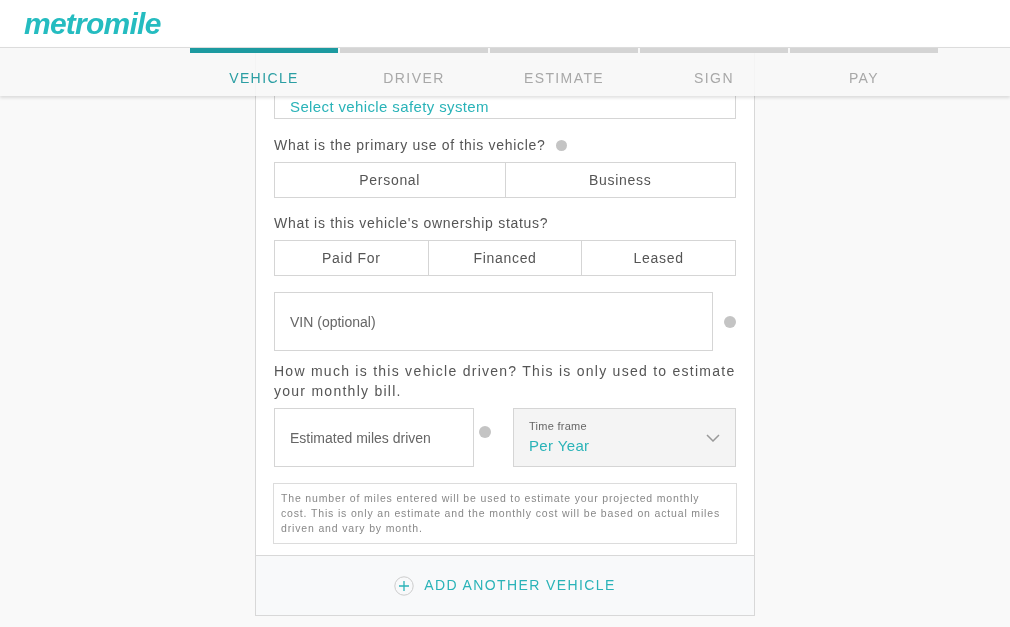  What do you see at coordinates (620, 180) in the screenshot?
I see `option-button: Business` at bounding box center [620, 180].